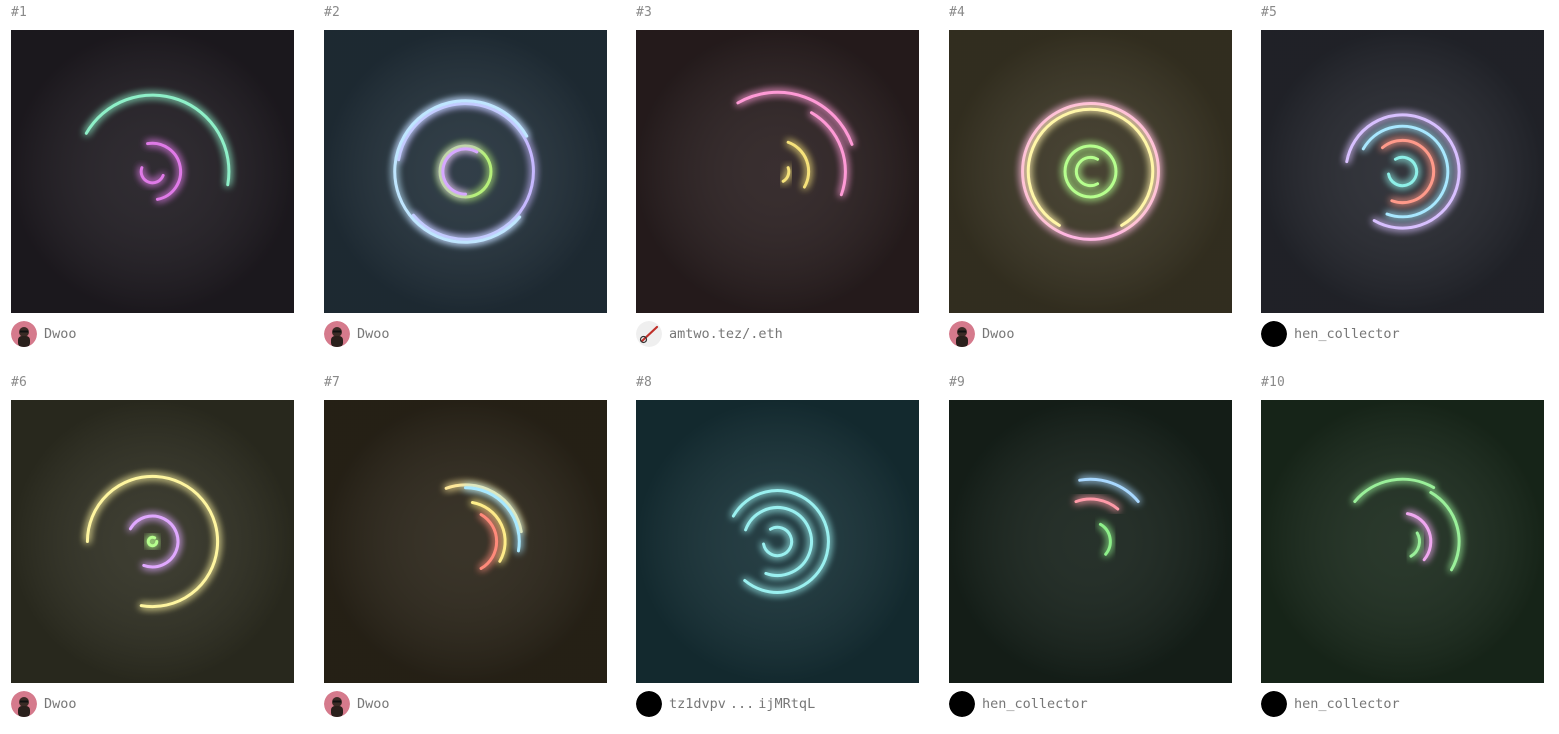  Describe the element at coordinates (644, 382) in the screenshot. I see `token-number: #8` at that location.